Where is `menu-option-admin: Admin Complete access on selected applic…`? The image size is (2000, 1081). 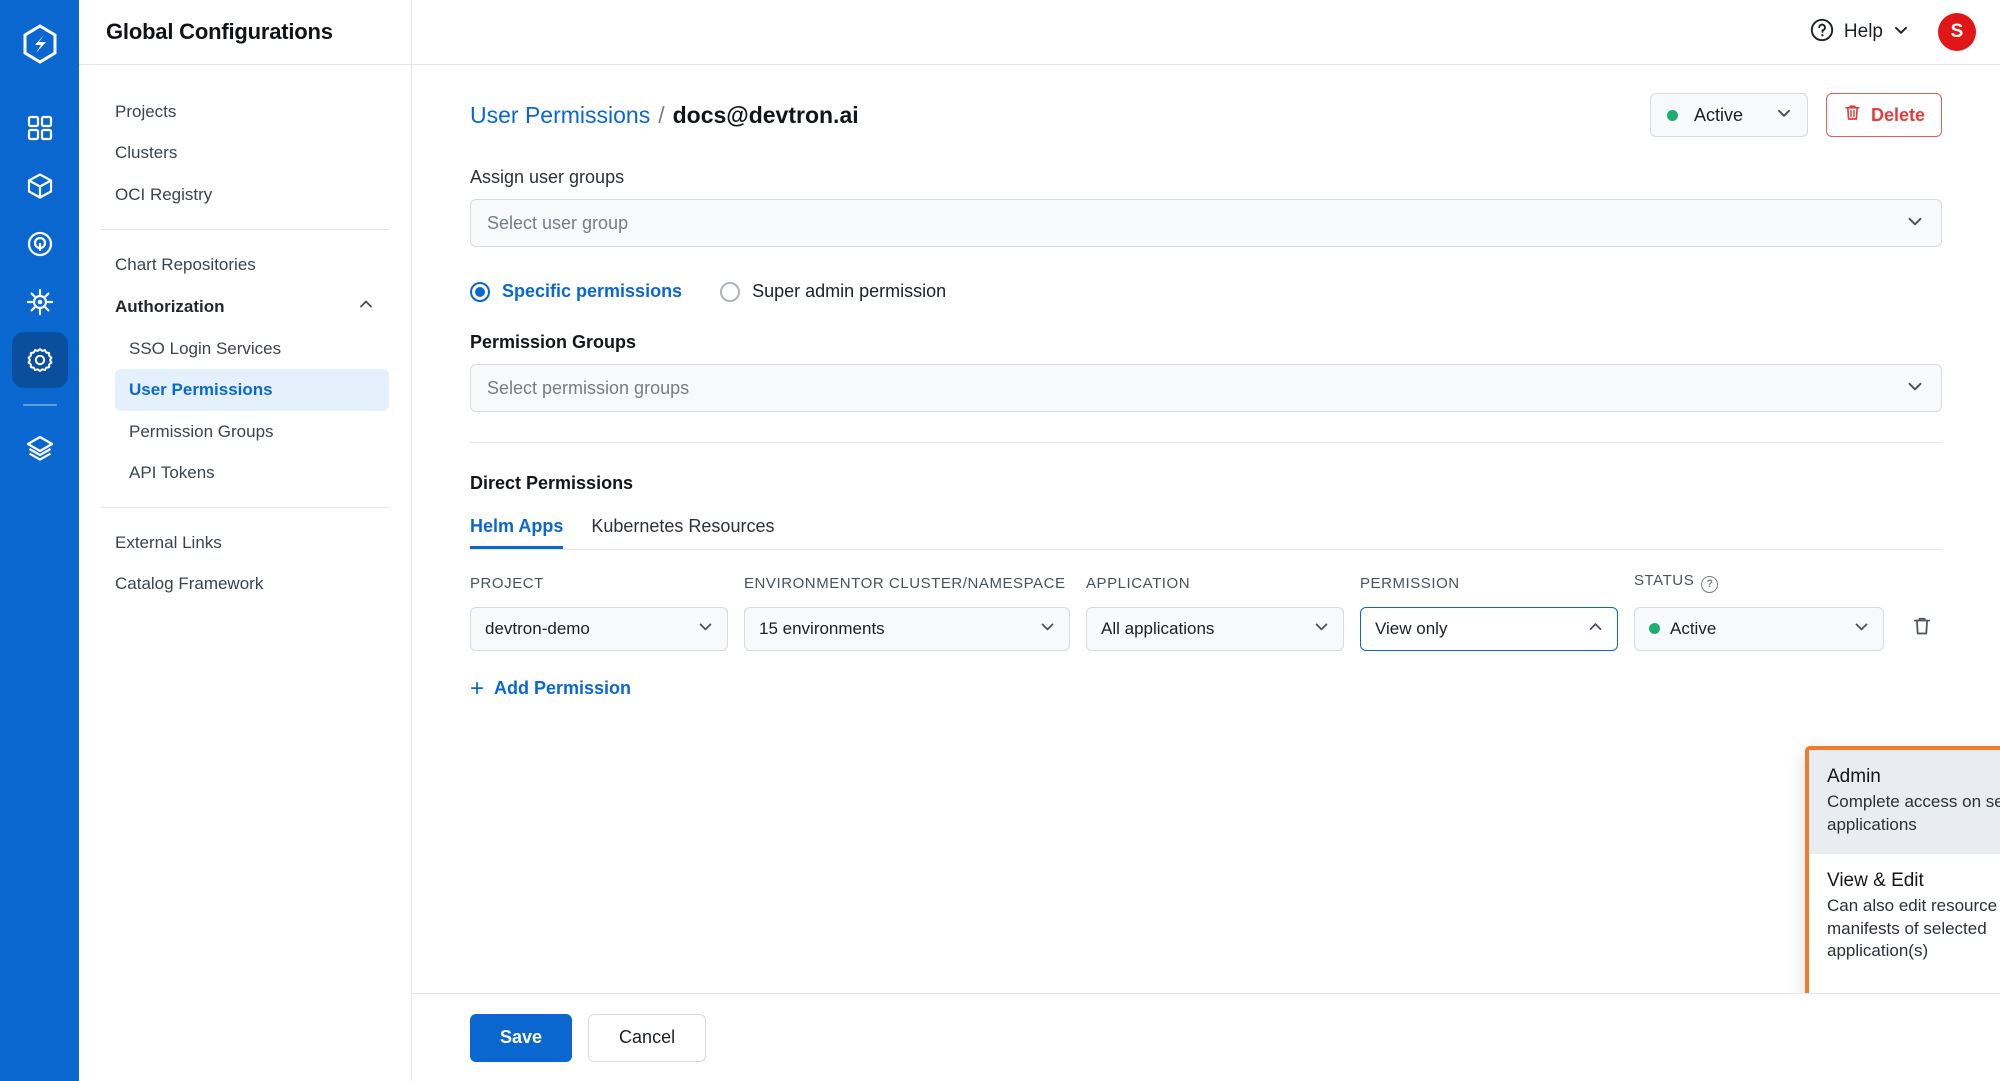 menu-option-admin: Admin Complete access on selected applic… is located at coordinates (1904, 802).